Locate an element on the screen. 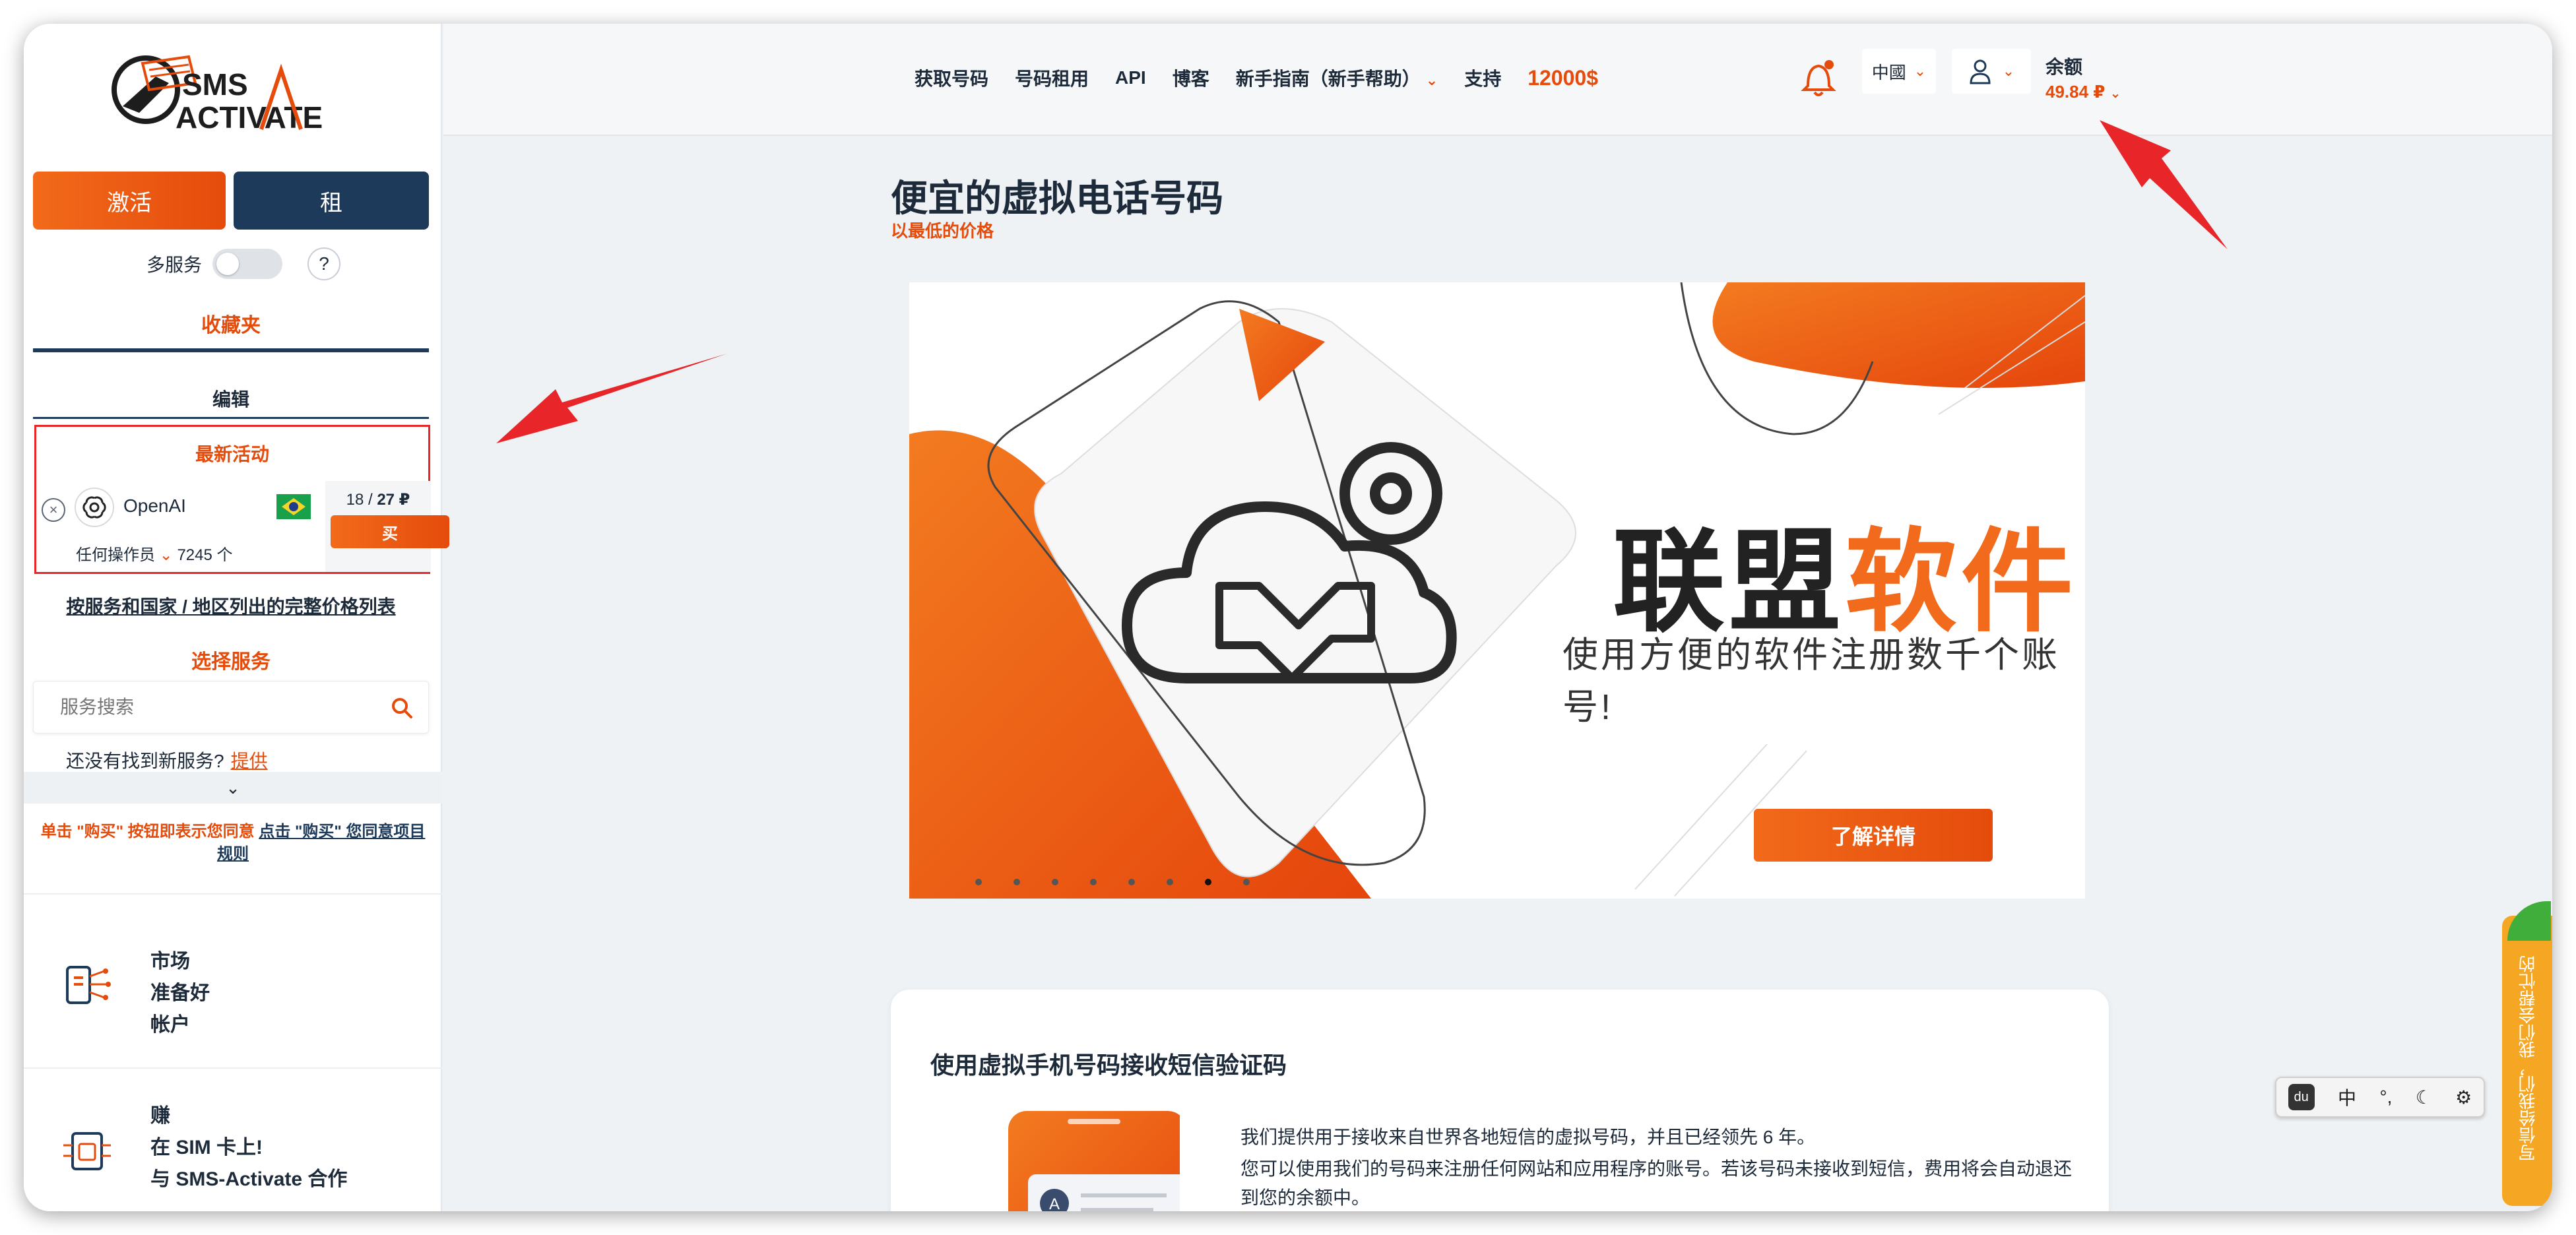 The image size is (2576, 1235). moon-icon: ☾ is located at coordinates (2424, 1097).